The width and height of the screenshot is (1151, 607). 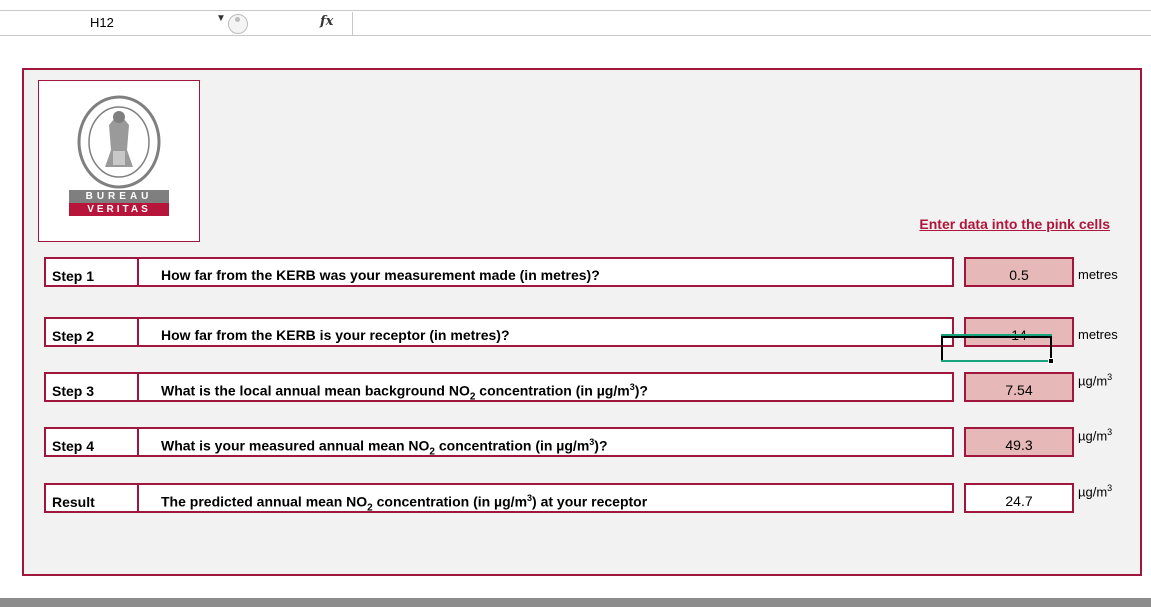 I want to click on selection-bottom-edge, so click(x=996, y=361).